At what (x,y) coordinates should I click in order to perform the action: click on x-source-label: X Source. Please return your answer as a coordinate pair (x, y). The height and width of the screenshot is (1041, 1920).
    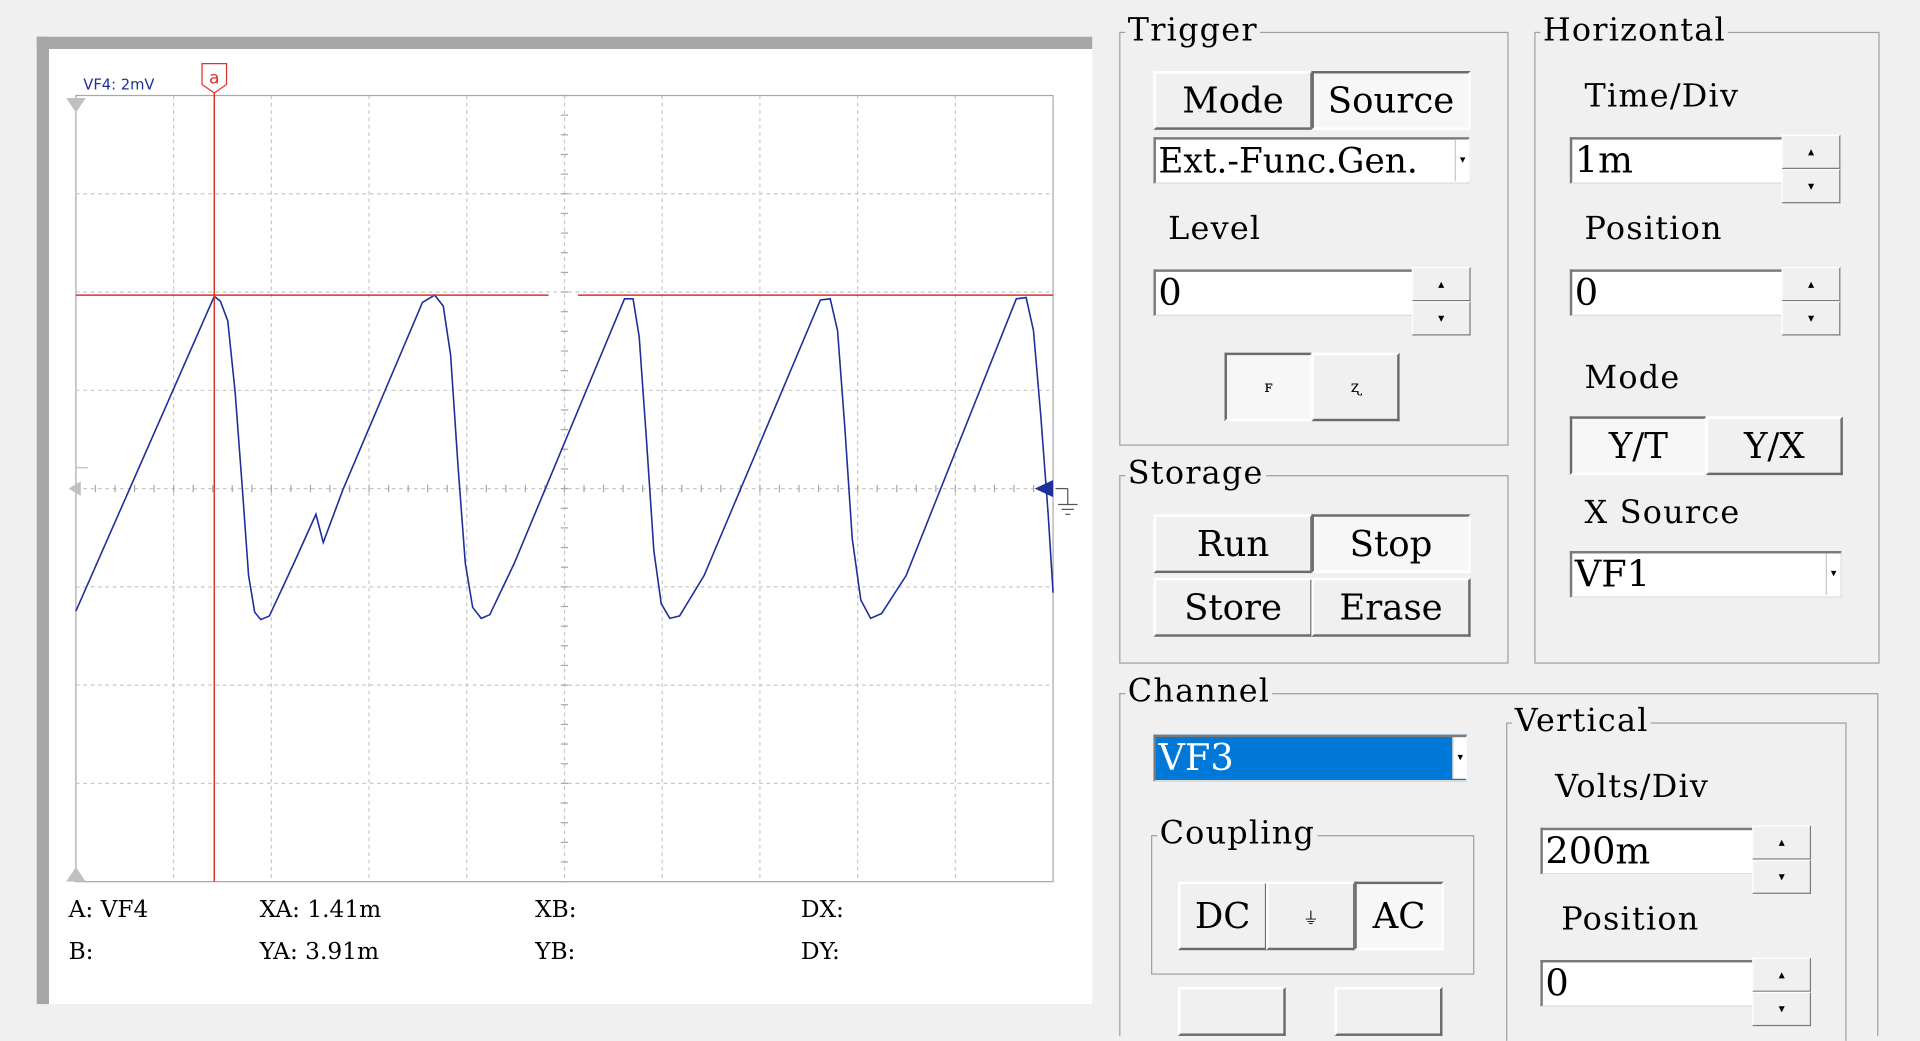
    Looking at the image, I should click on (1662, 513).